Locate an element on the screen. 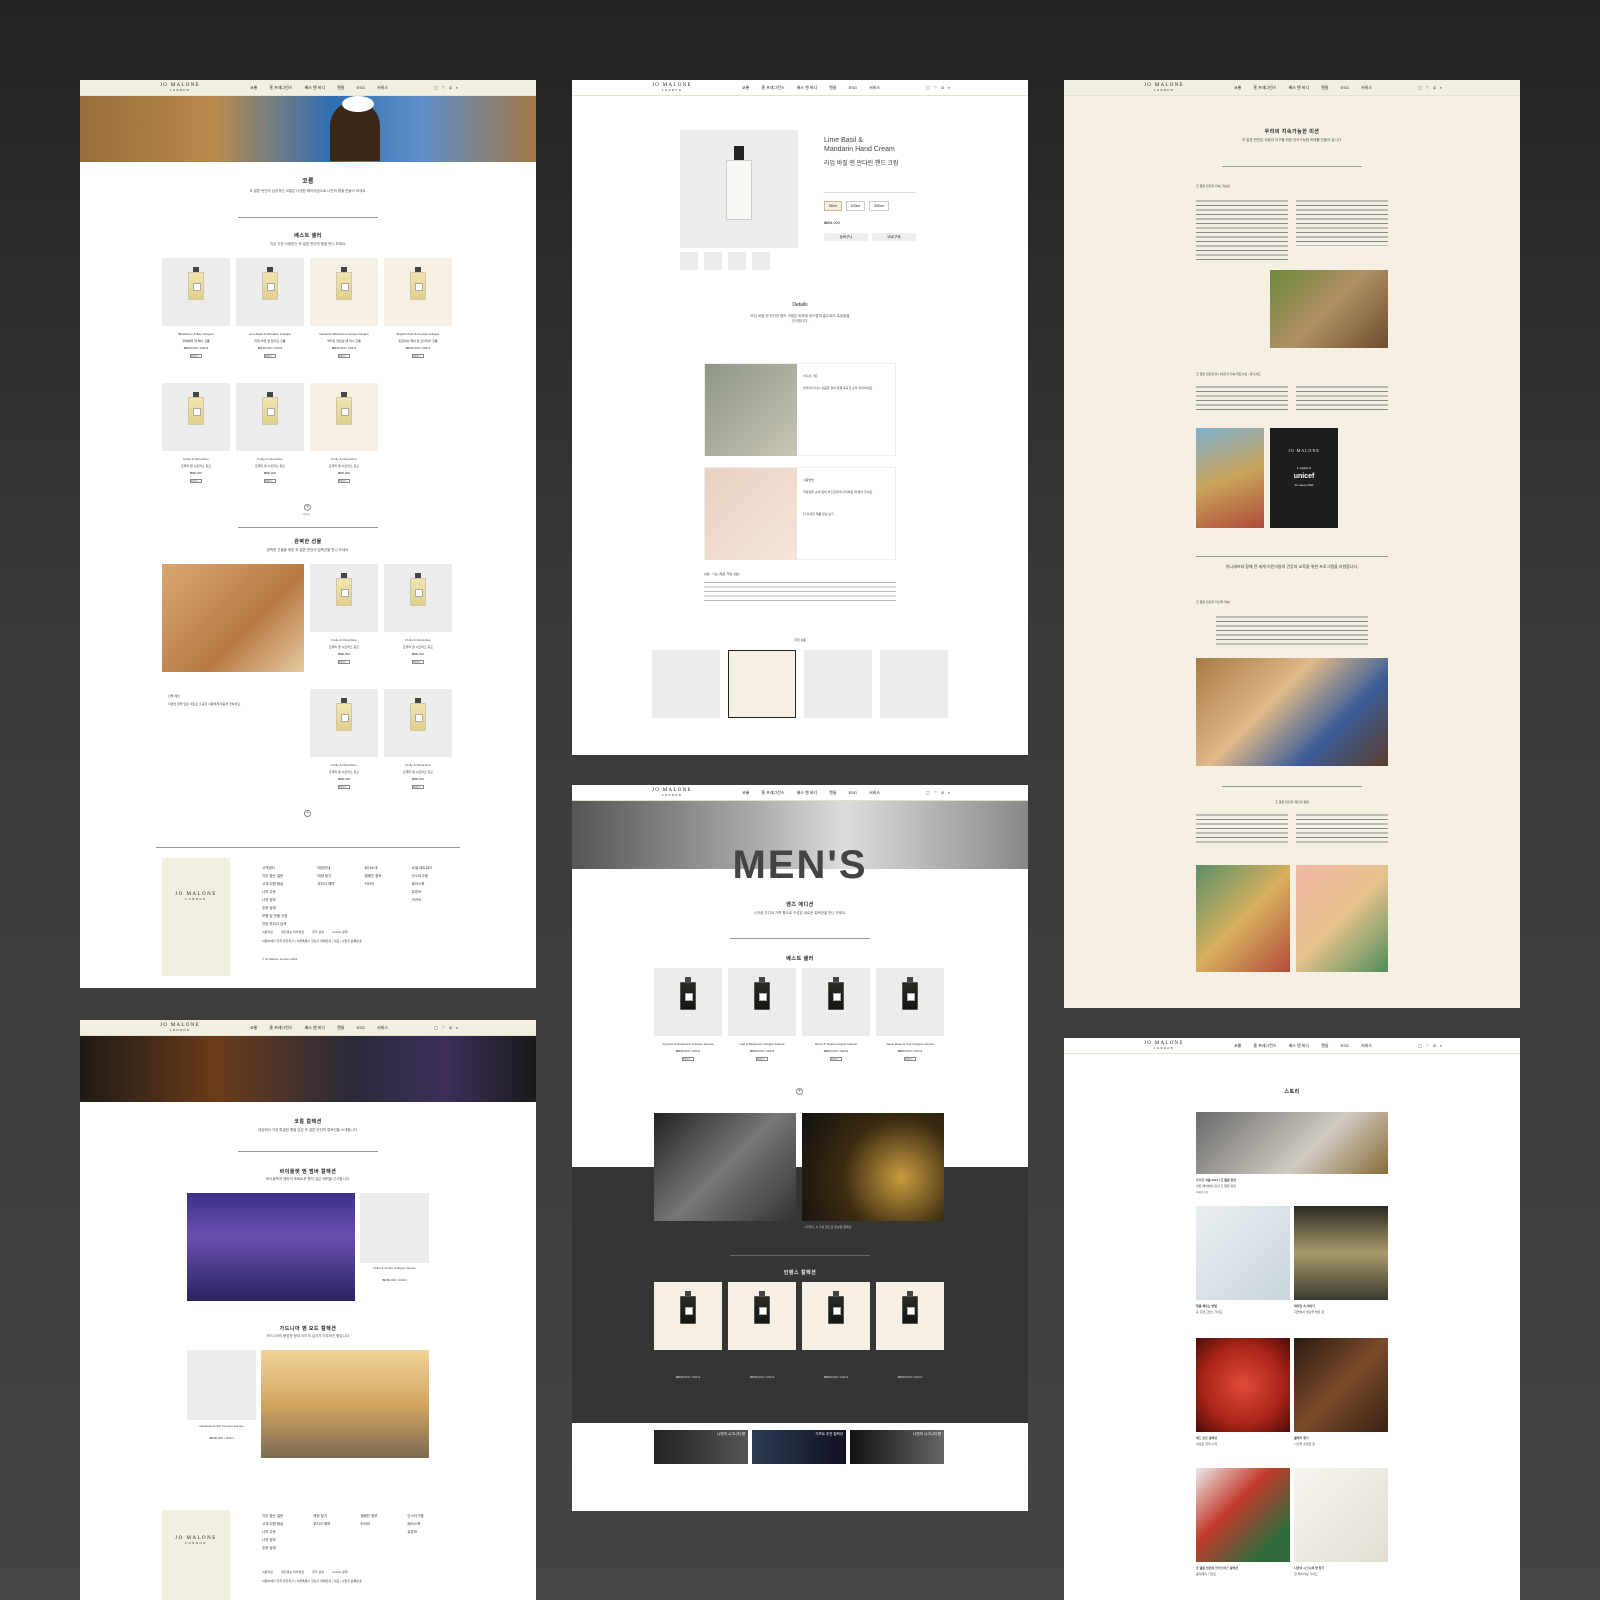 The image size is (1600, 1600). footer-link: 캠페인 정보 is located at coordinates (368, 1516).